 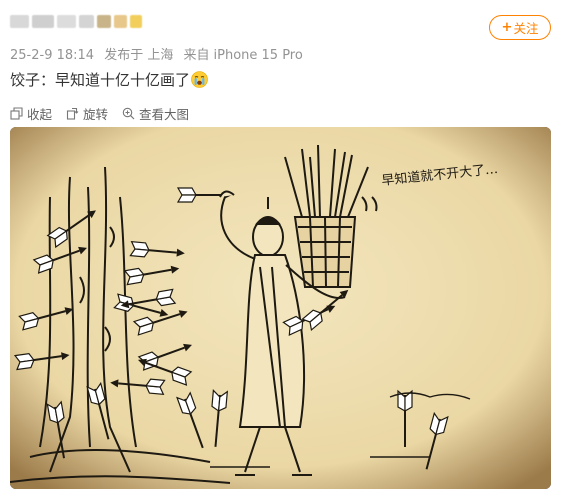 I want to click on view-large-button: 查看大图, so click(x=155, y=113).